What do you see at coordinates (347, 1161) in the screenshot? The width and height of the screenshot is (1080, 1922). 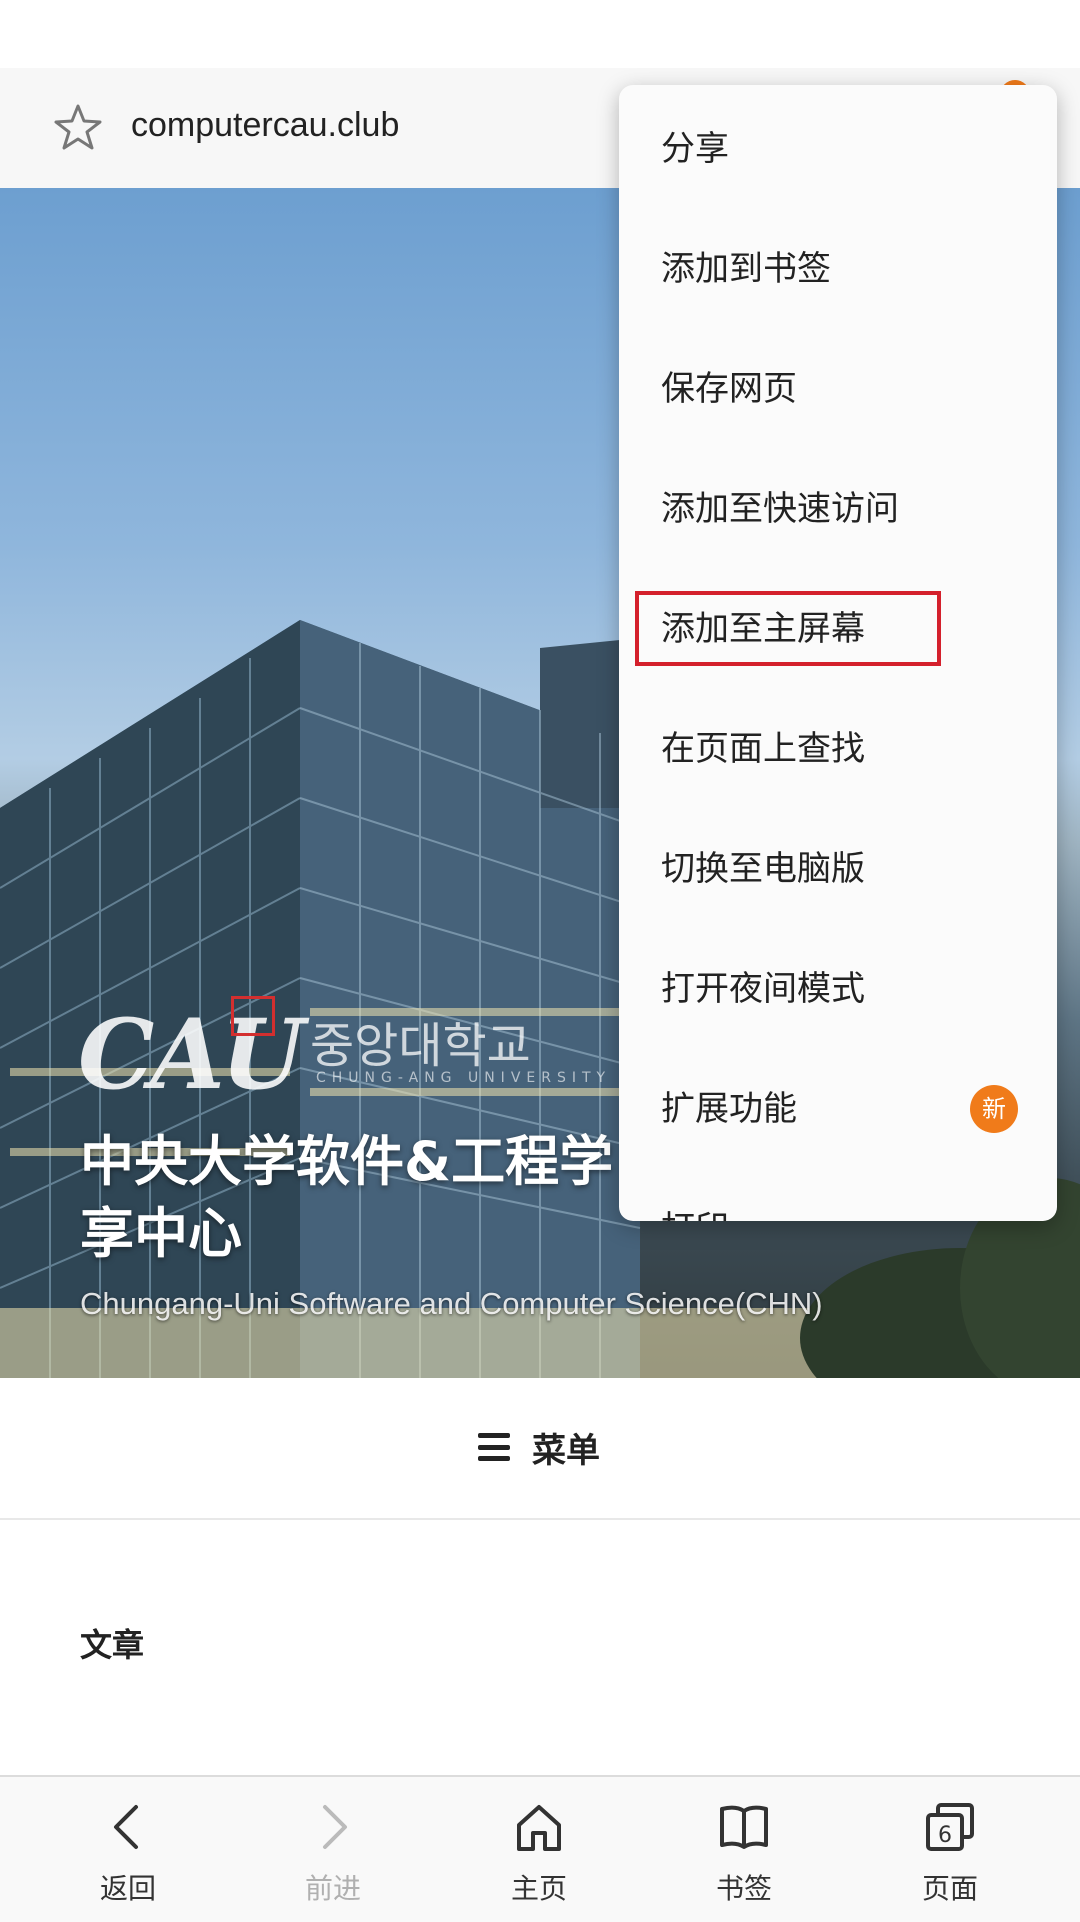 I see `hero-title-line1: 中央大学软件&工程学` at bounding box center [347, 1161].